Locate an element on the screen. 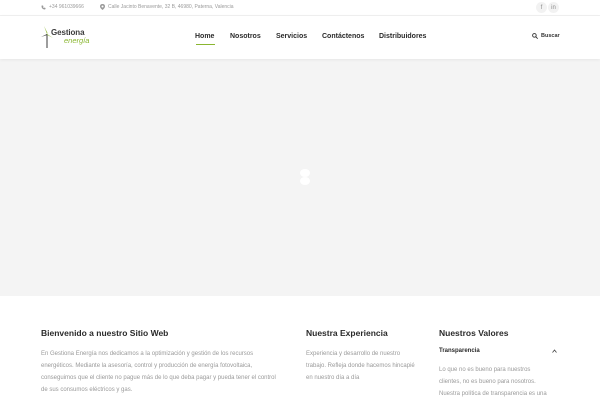  facebook-icon: f is located at coordinates (541, 7).